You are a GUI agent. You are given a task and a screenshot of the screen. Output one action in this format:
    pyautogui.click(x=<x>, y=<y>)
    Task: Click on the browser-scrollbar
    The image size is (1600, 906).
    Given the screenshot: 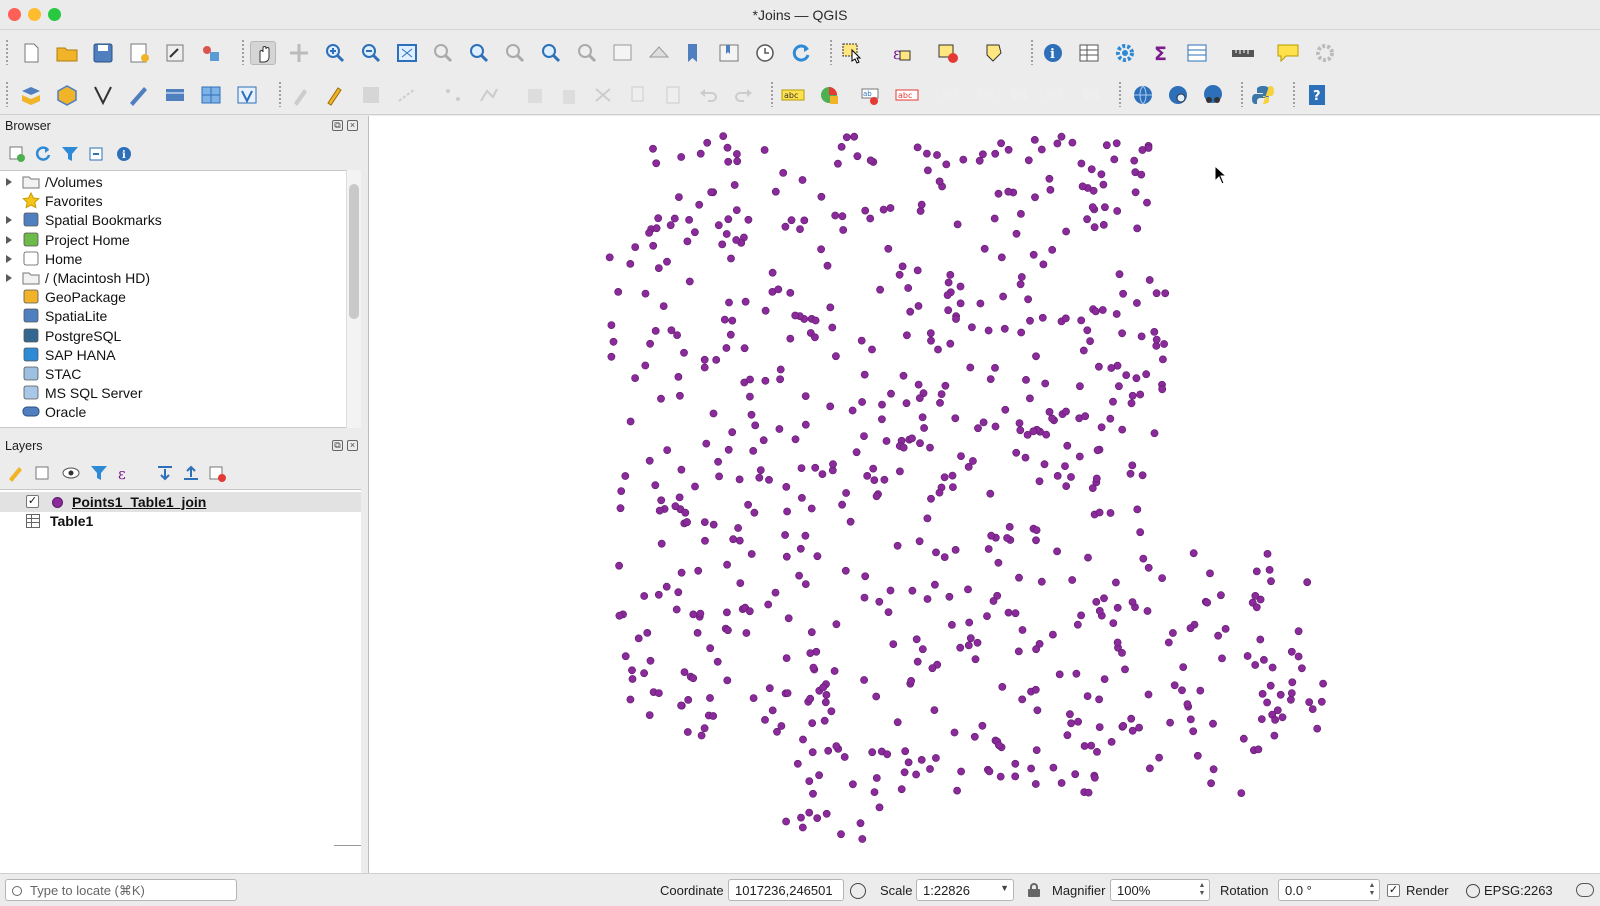 What is the action you would take?
    pyautogui.click(x=353, y=299)
    